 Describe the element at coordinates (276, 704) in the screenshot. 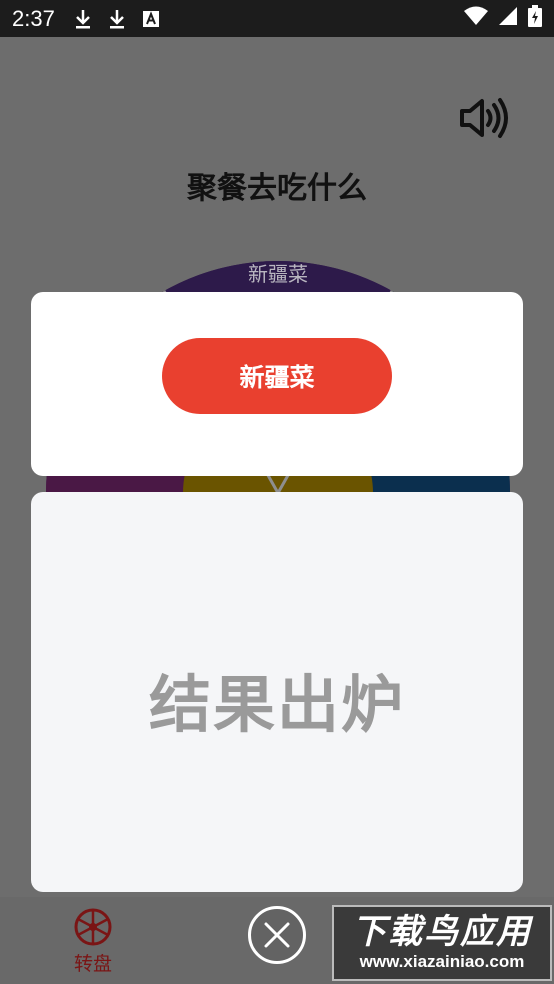

I see `result-heading: 结果出炉` at that location.